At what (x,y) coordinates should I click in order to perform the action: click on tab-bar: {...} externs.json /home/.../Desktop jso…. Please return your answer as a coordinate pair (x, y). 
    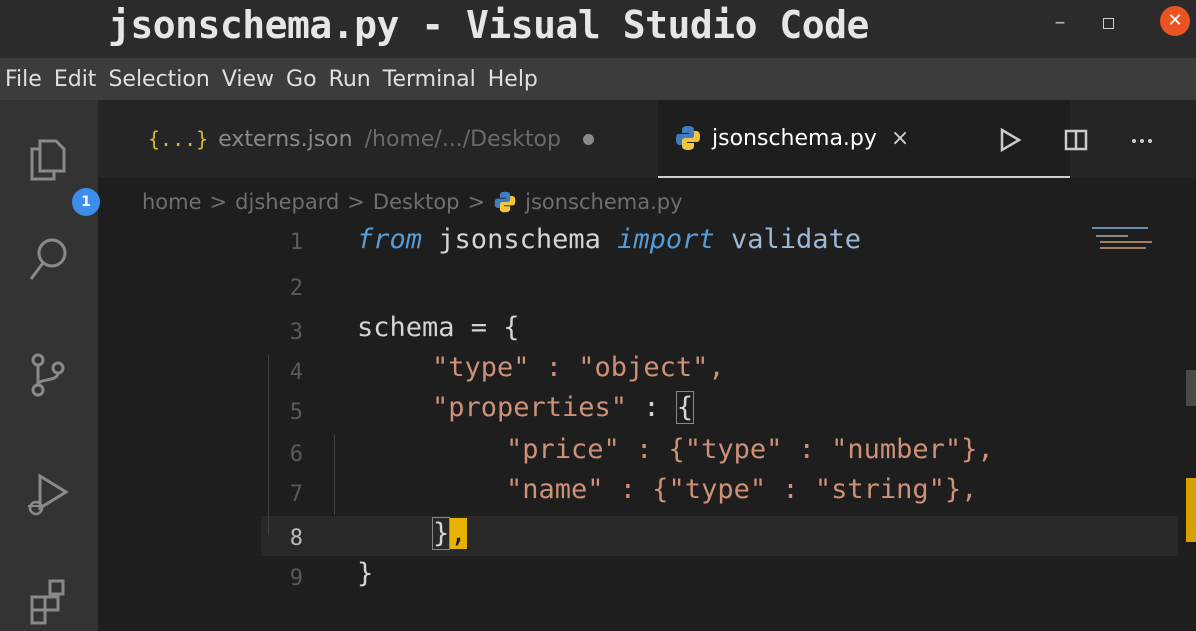
    Looking at the image, I should click on (647, 139).